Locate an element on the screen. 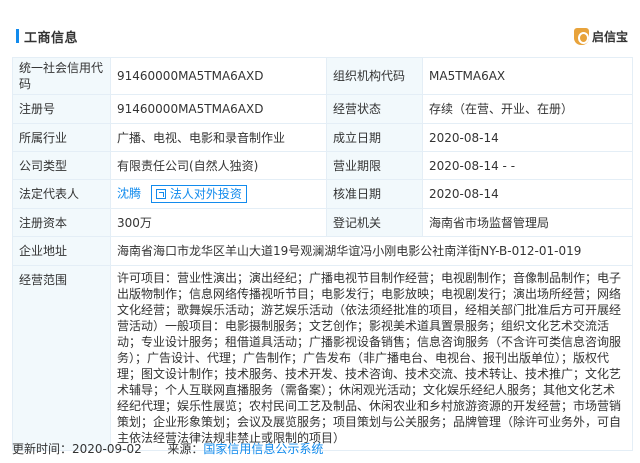 The height and width of the screenshot is (463, 640). label-company-type: 公司类型 is located at coordinates (61, 165).